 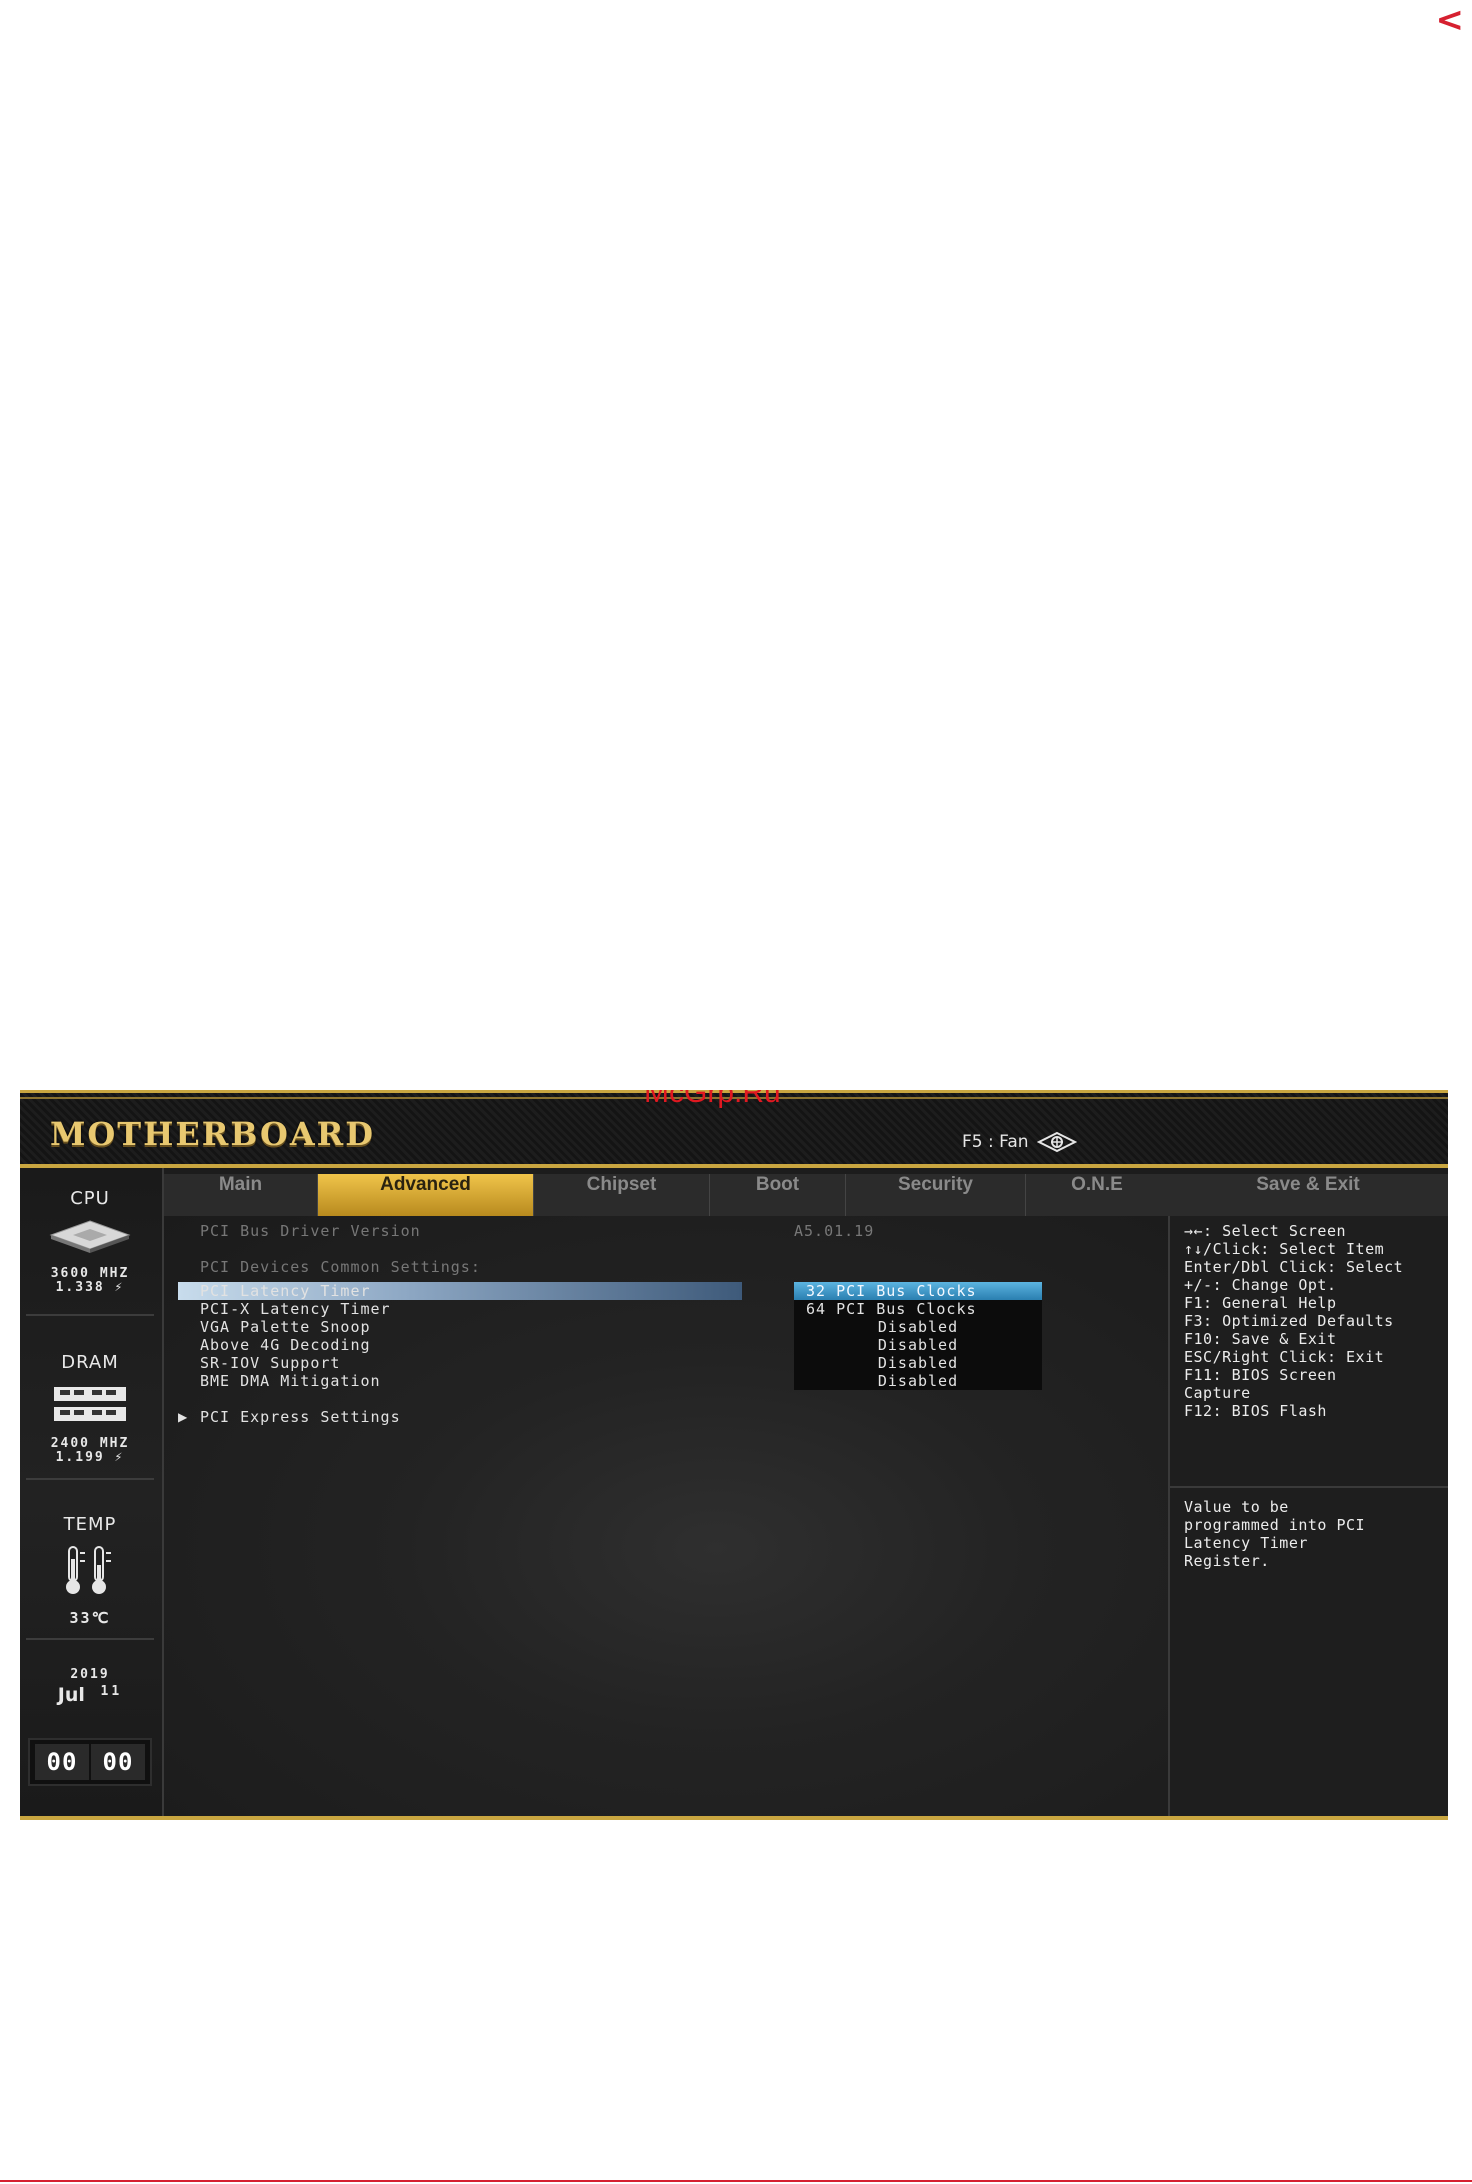 I want to click on tab-security: Security, so click(x=936, y=1195).